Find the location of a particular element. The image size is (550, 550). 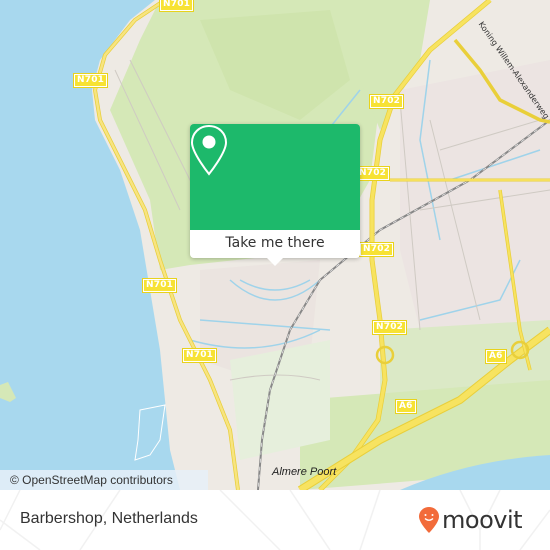

take-me-there-button: Take me there is located at coordinates (275, 244).